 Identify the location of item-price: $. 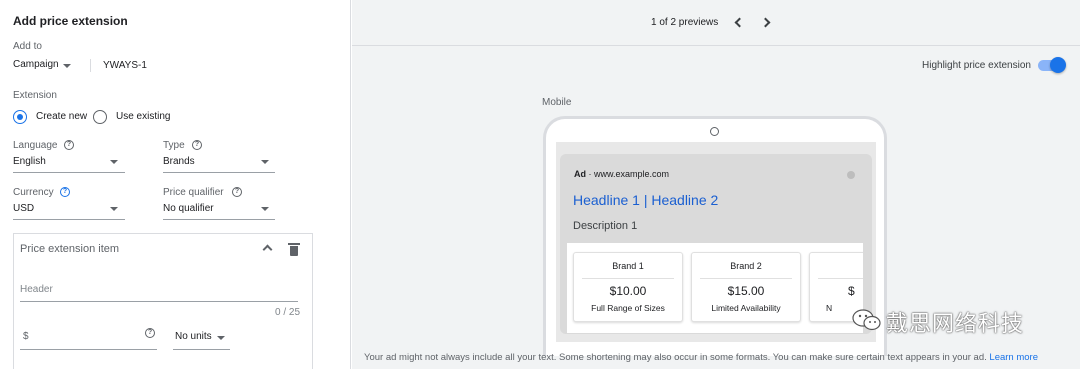
(851, 291).